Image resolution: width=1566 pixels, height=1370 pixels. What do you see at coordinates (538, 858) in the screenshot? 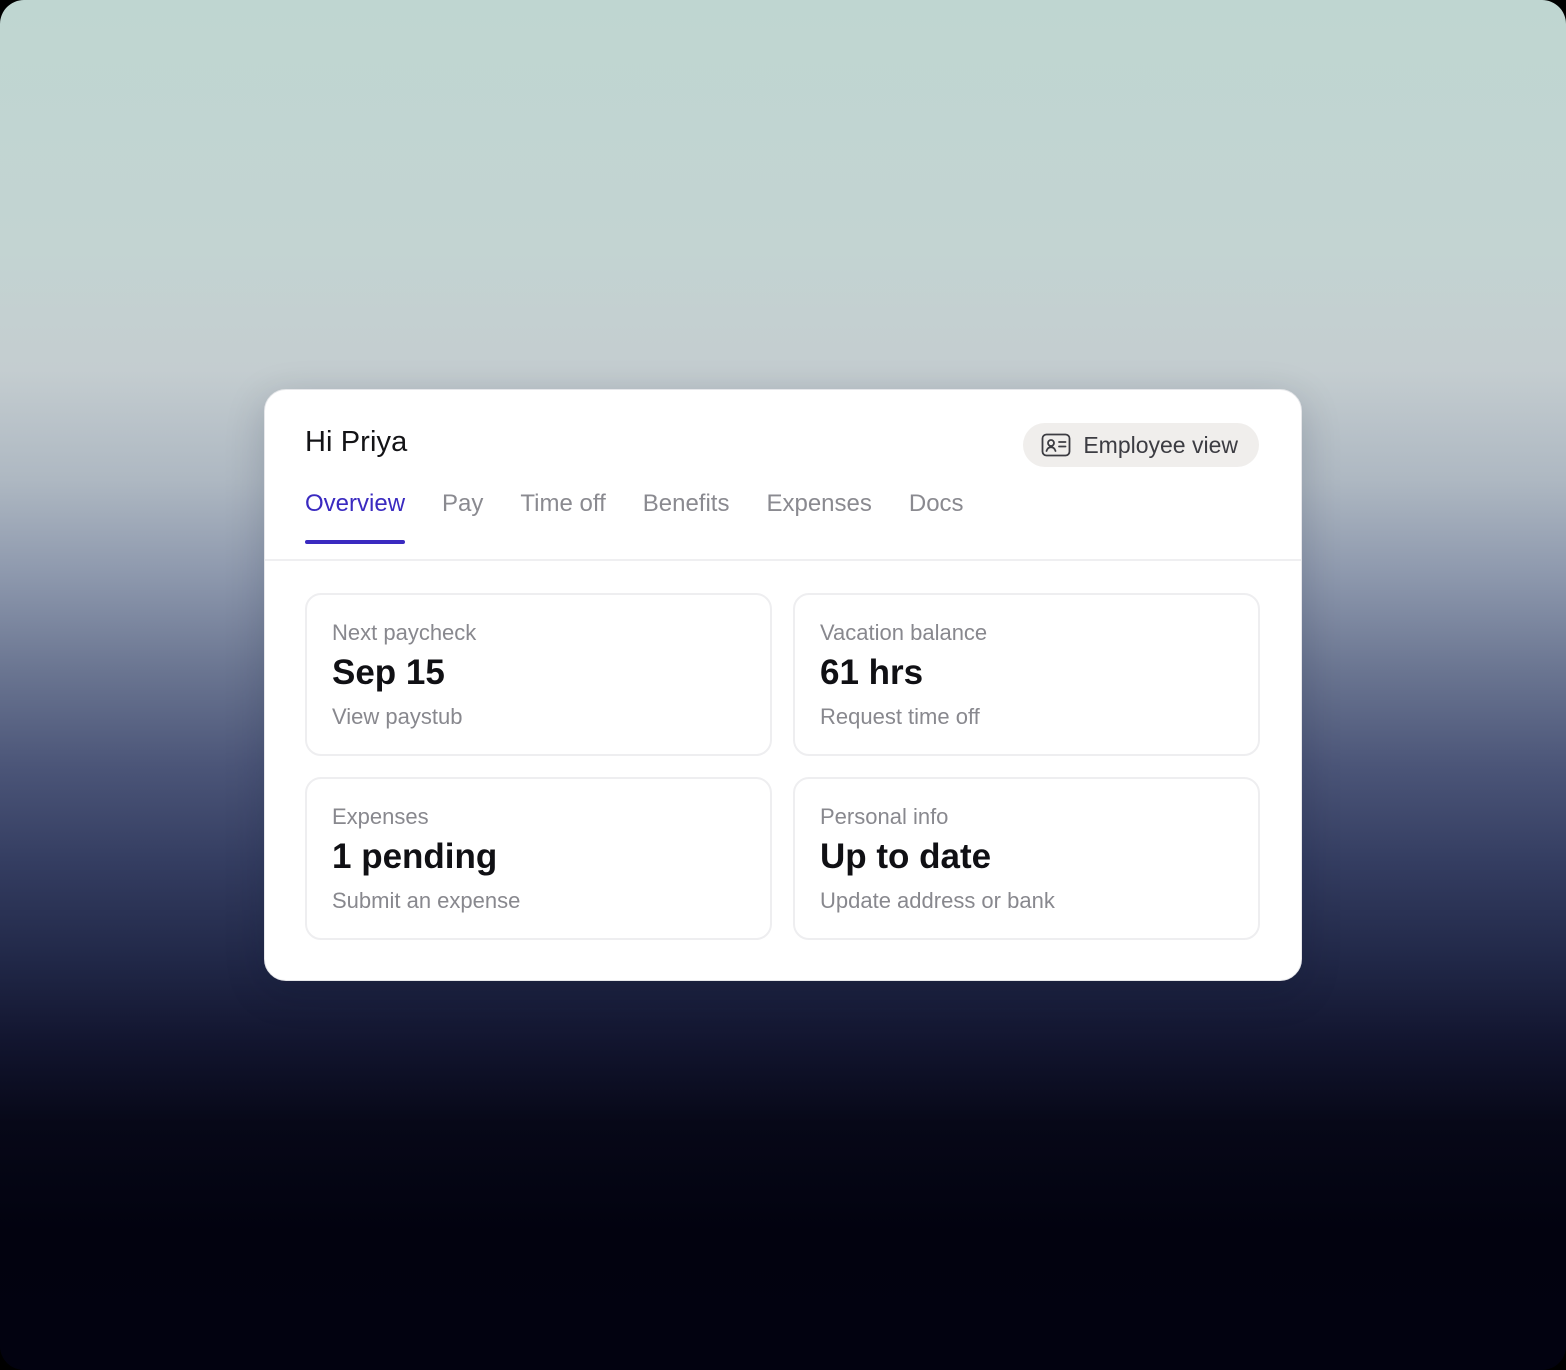
I see `expenses-tile: Expenses 1 pending Submit an expense` at bounding box center [538, 858].